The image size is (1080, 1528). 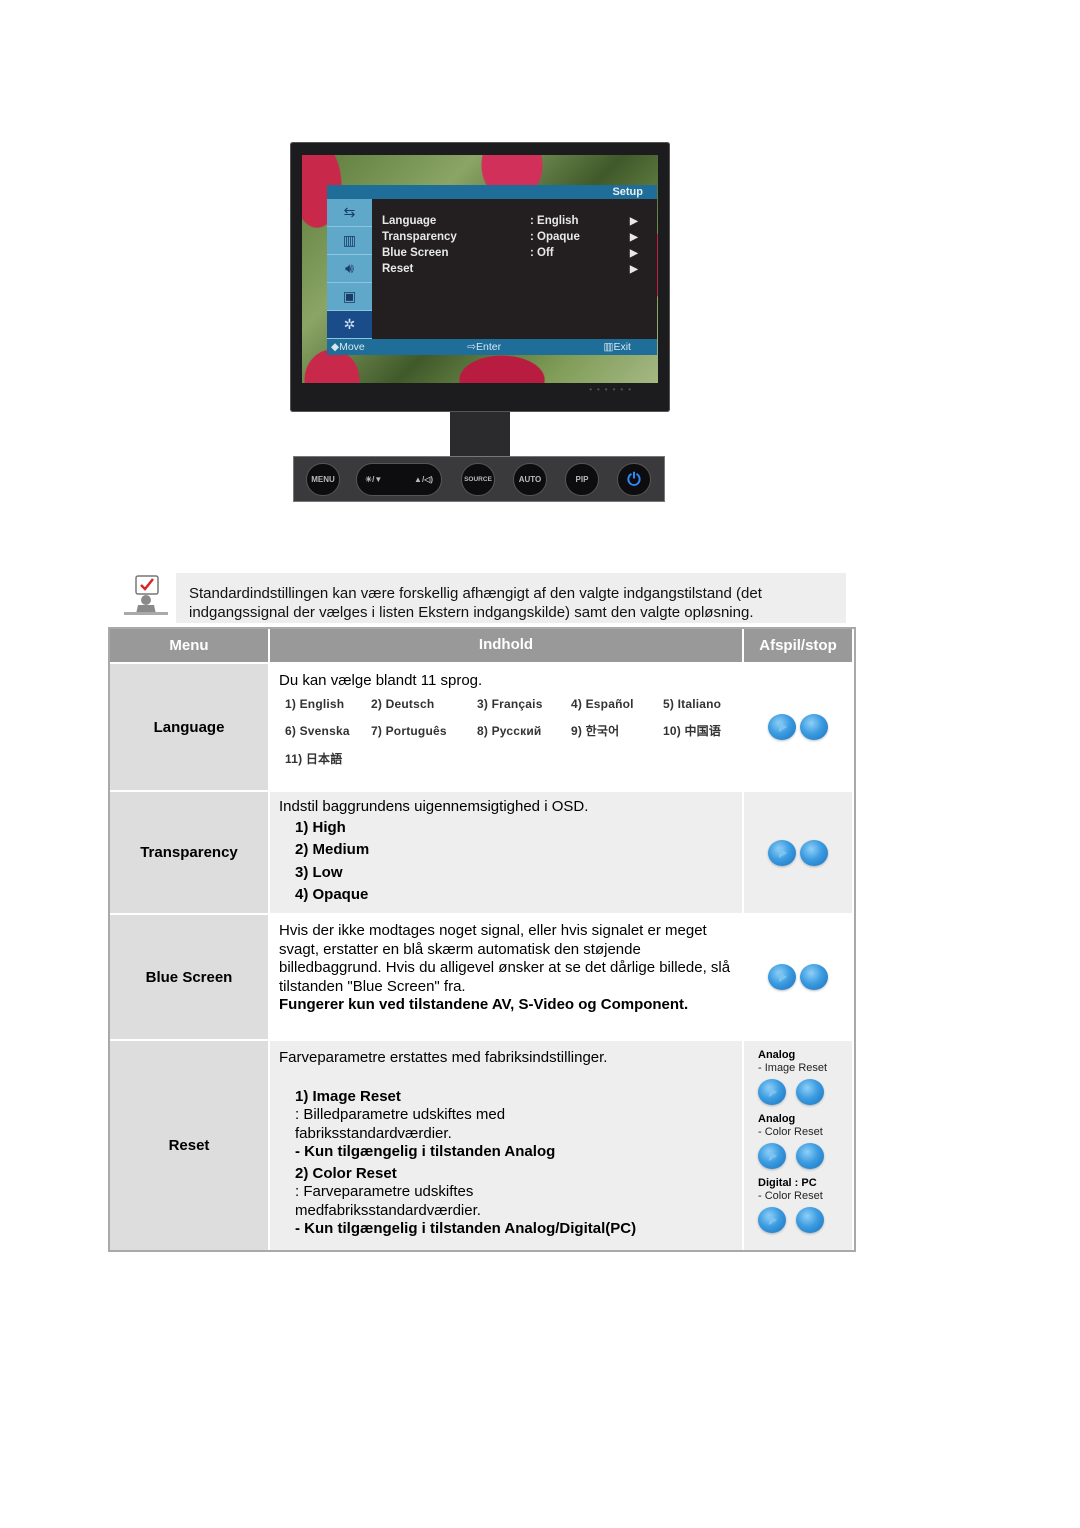 I want to click on osd-enter-hint: ⇨Enter, so click(x=484, y=347).